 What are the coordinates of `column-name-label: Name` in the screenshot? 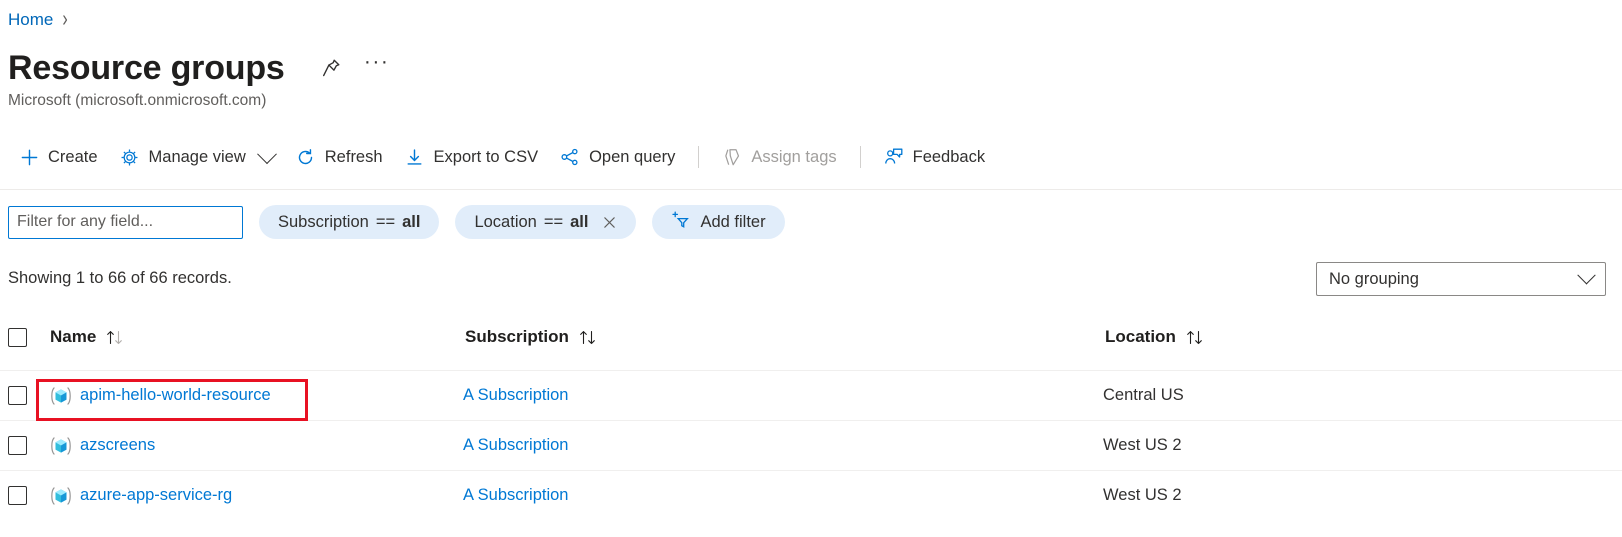 It's located at (73, 336).